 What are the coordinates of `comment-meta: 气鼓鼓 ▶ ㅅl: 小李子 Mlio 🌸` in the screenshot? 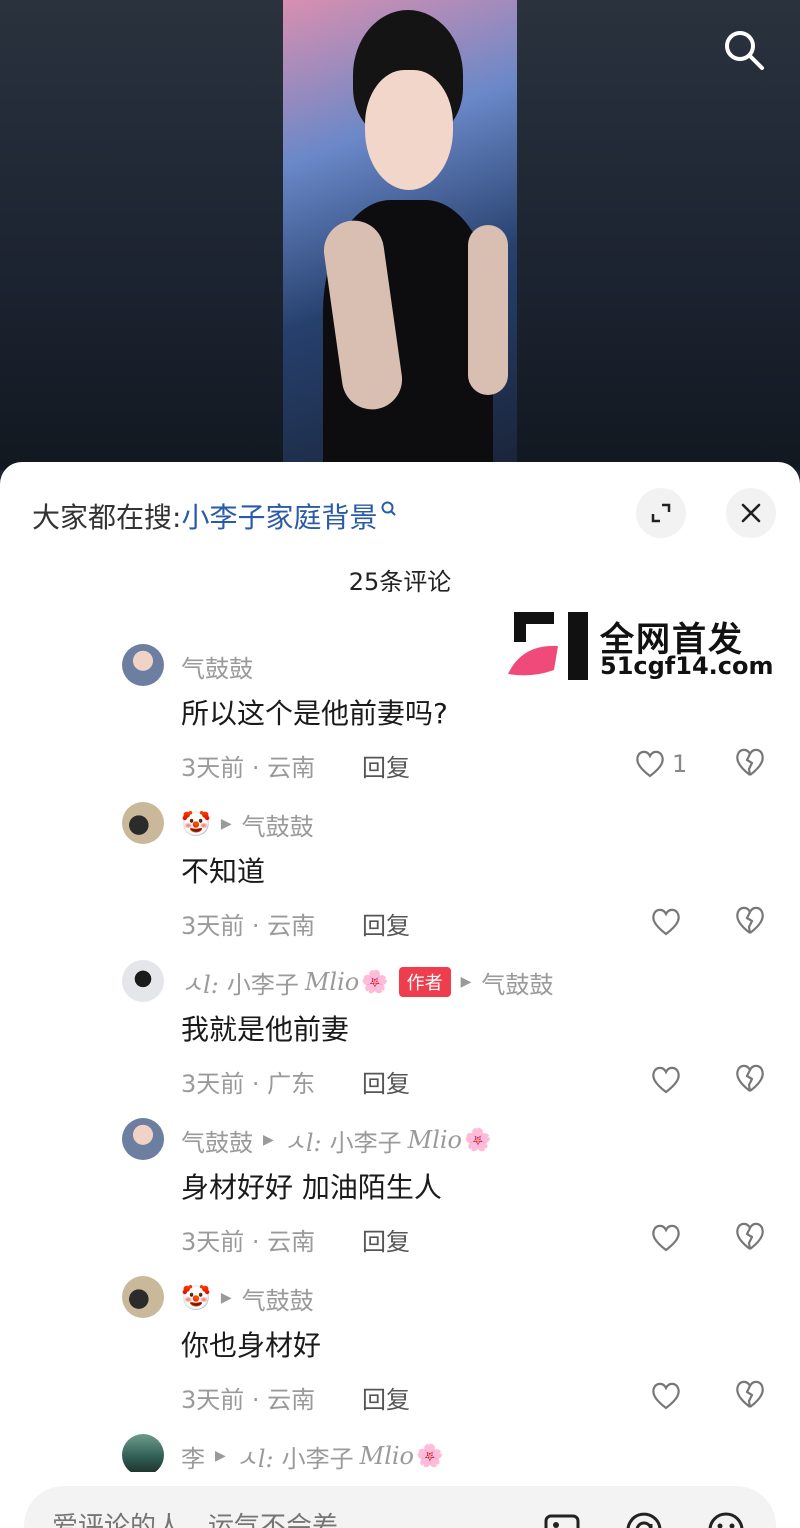 It's located at (336, 1140).